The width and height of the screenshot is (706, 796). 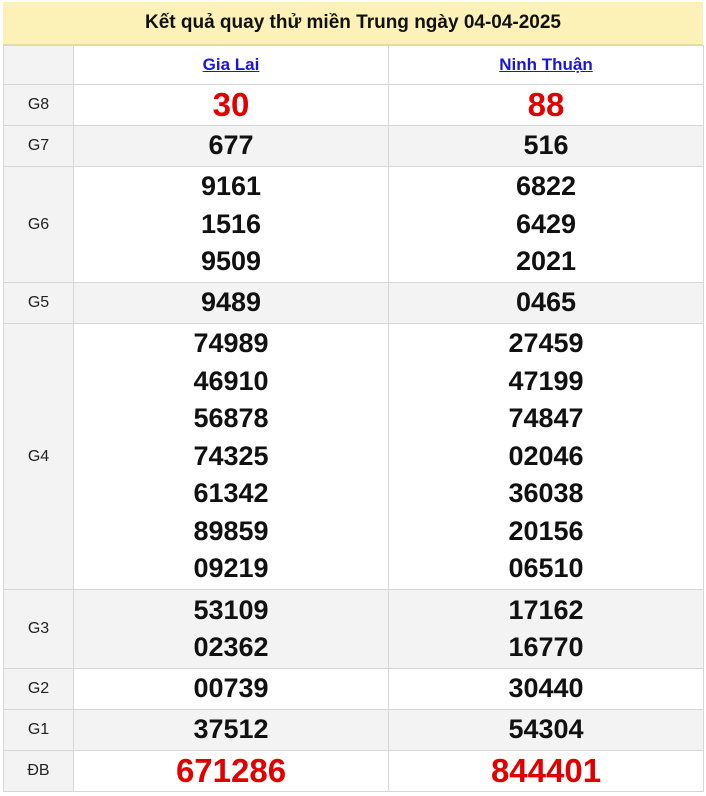 What do you see at coordinates (546, 629) in the screenshot?
I see `prize-cell: 17162 16770` at bounding box center [546, 629].